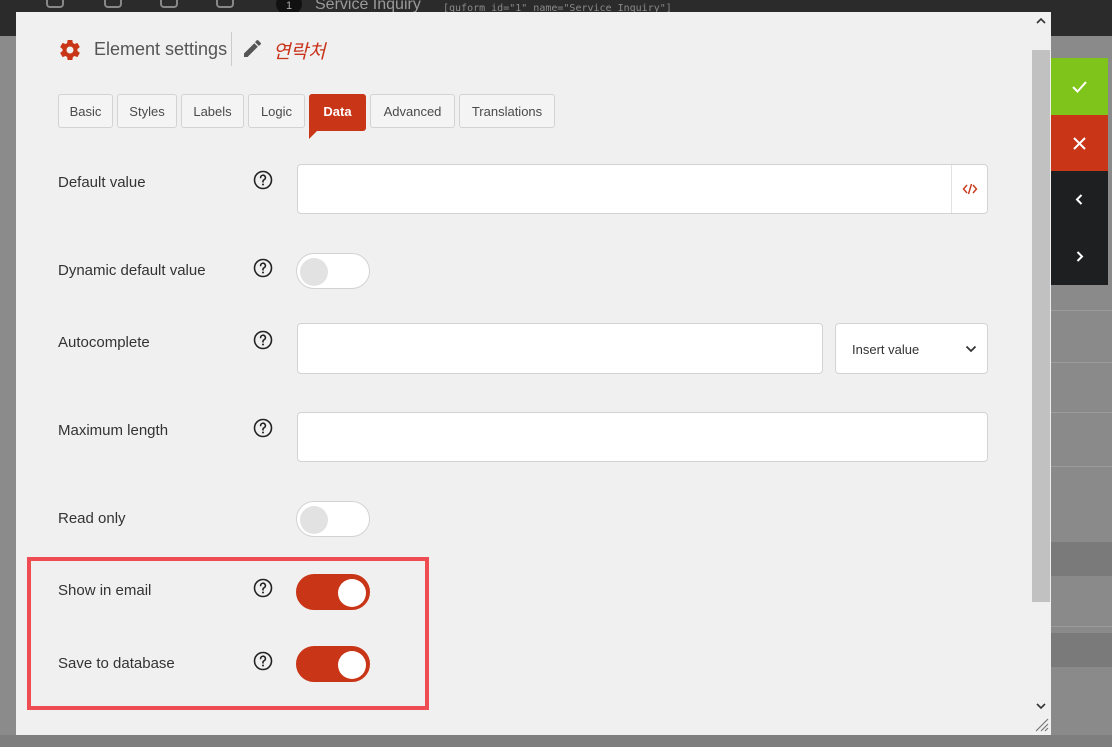 The height and width of the screenshot is (747, 1112). What do you see at coordinates (412, 111) in the screenshot?
I see `tab-advanced: Advanced` at bounding box center [412, 111].